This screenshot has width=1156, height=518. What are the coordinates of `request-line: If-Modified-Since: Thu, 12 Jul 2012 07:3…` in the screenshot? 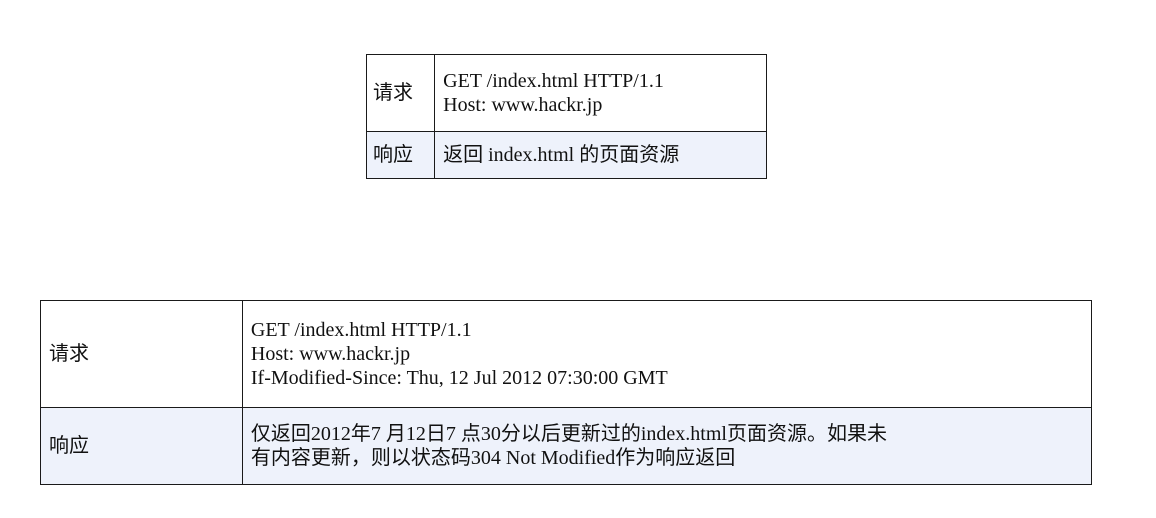 It's located at (459, 378).